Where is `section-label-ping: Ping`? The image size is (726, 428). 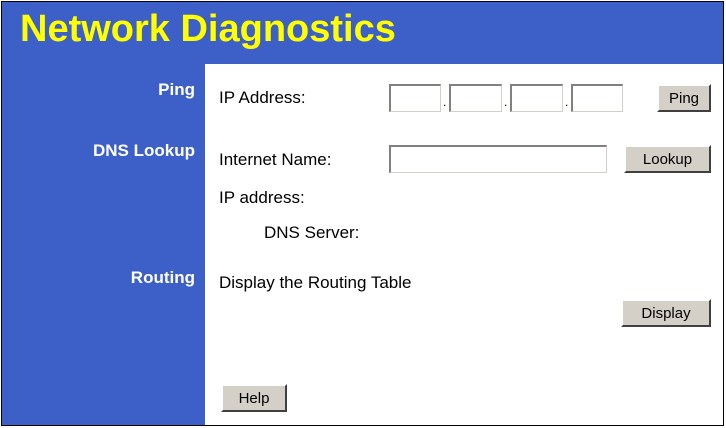 section-label-ping: Ping is located at coordinates (176, 89).